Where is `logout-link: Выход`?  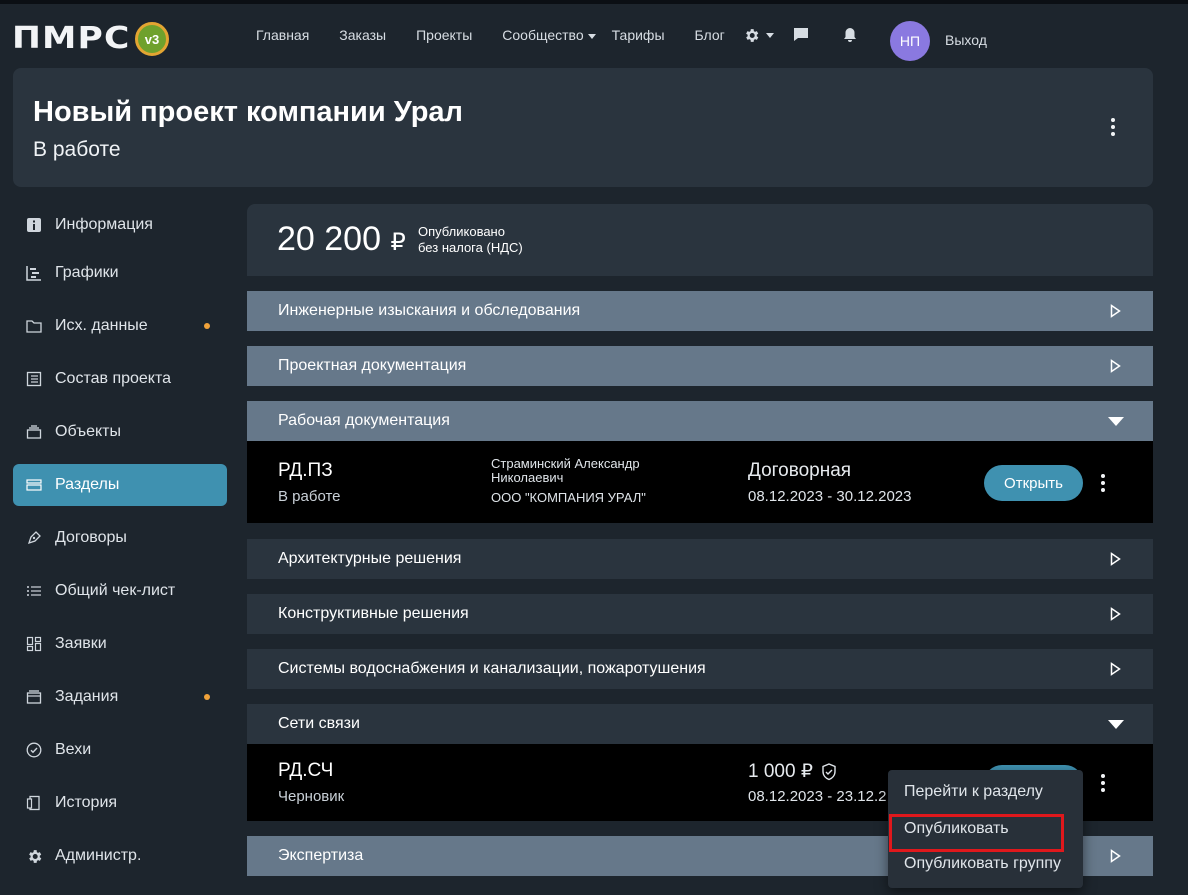 logout-link: Выход is located at coordinates (966, 40).